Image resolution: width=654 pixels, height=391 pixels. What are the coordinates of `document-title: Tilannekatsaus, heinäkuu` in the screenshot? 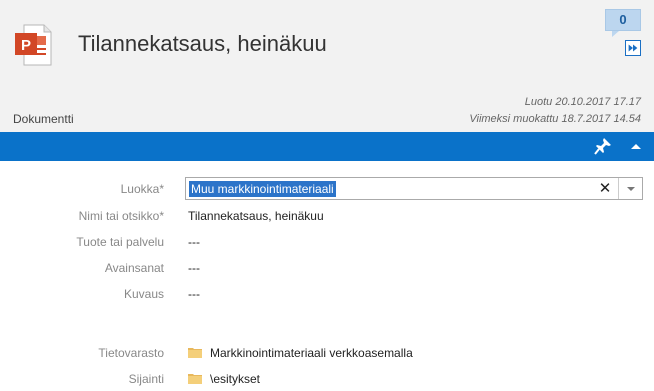 It's located at (202, 43).